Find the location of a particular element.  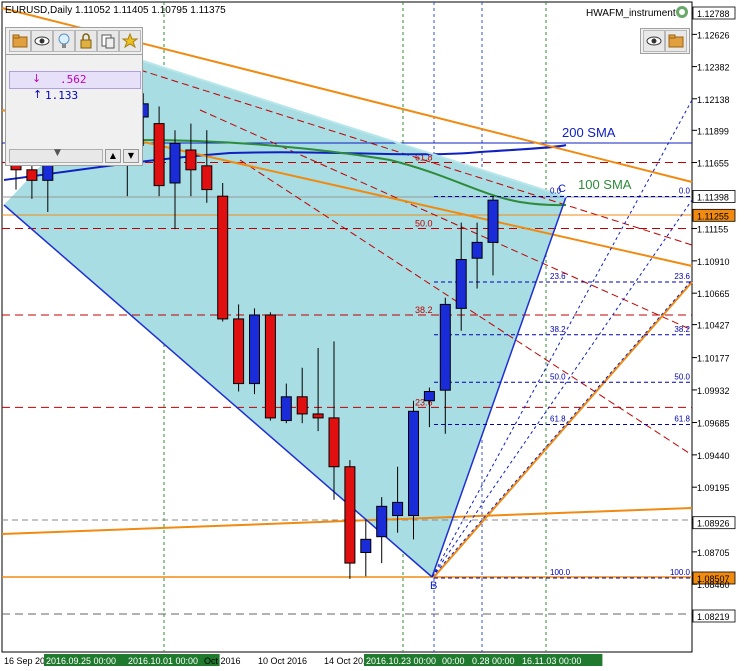

price-tick: 1.12138 is located at coordinates (711, 100).